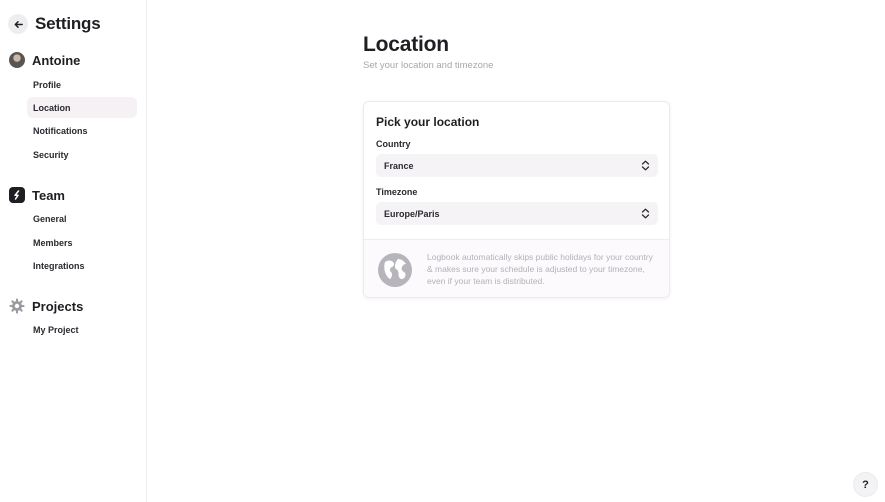 This screenshot has height=502, width=885. What do you see at coordinates (428, 122) in the screenshot?
I see `card-title: Pick your location` at bounding box center [428, 122].